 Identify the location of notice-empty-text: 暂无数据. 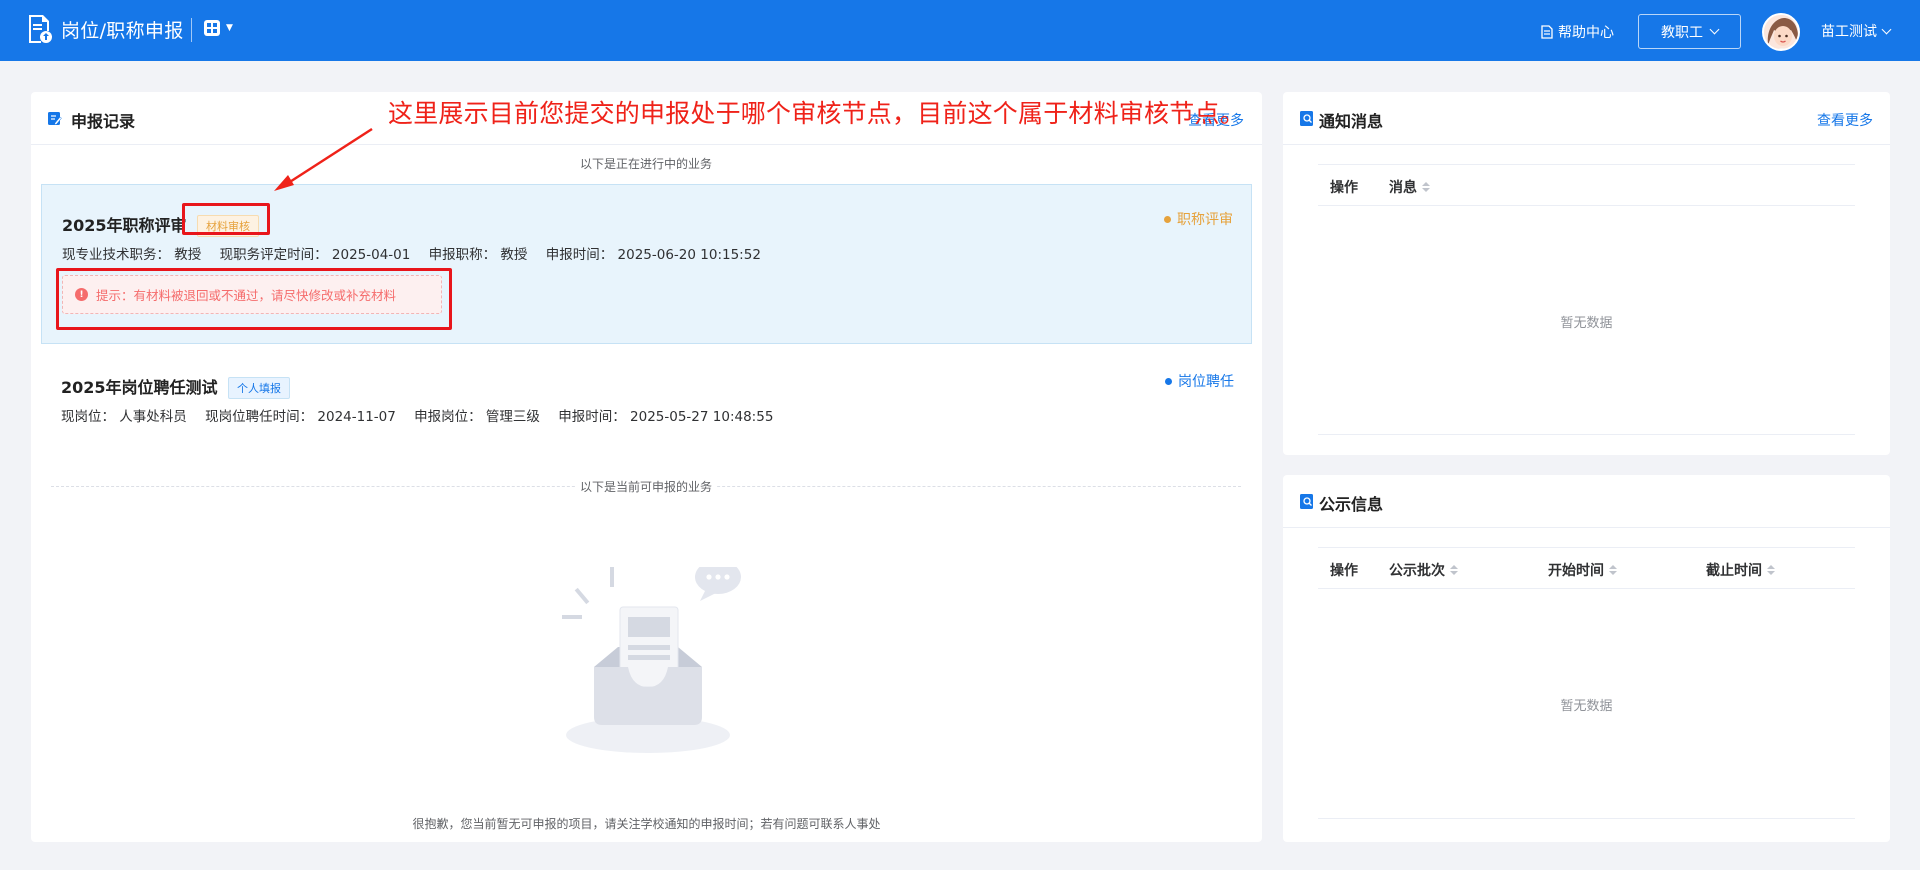
(1586, 323).